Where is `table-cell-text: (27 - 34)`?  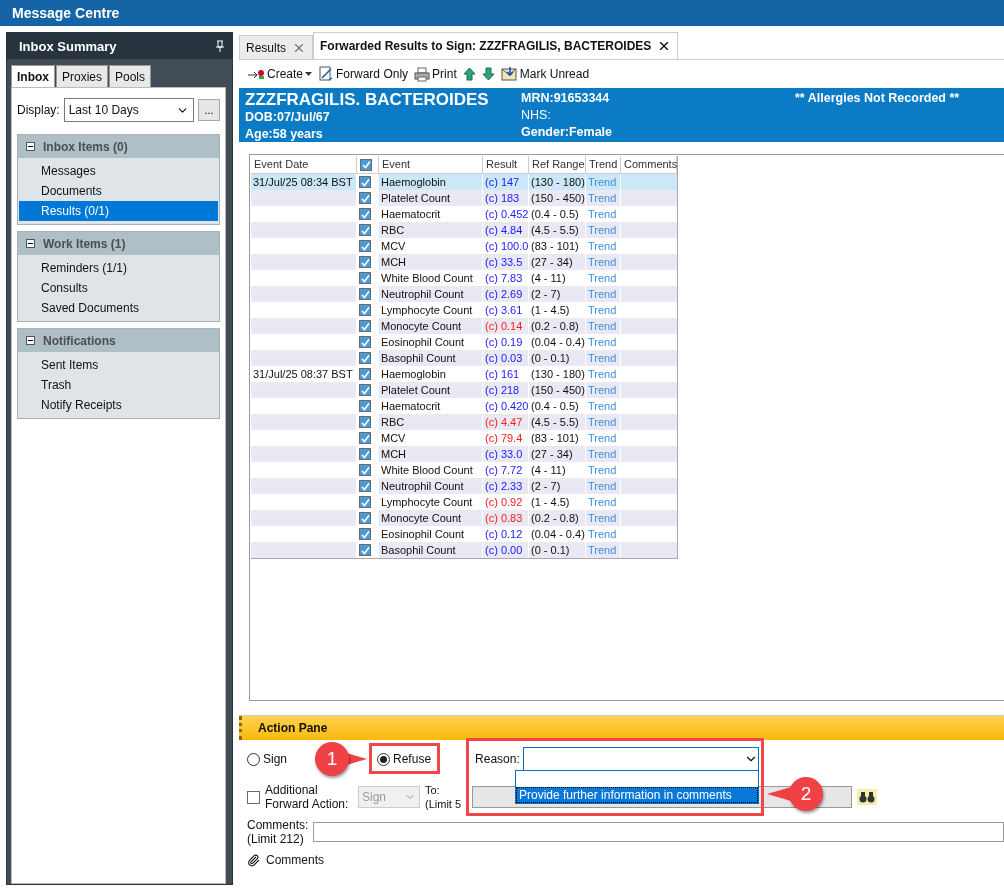 table-cell-text: (27 - 34) is located at coordinates (552, 454).